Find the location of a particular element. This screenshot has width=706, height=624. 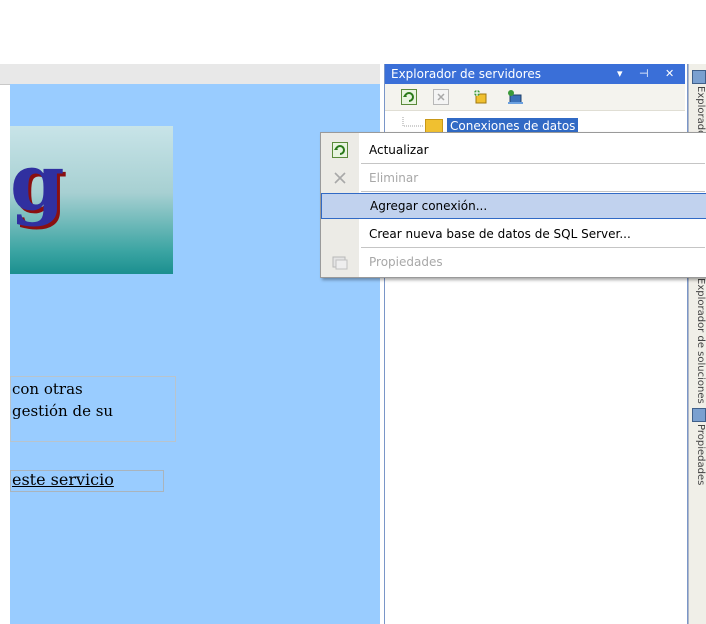

banner-image: g is located at coordinates (91, 200).